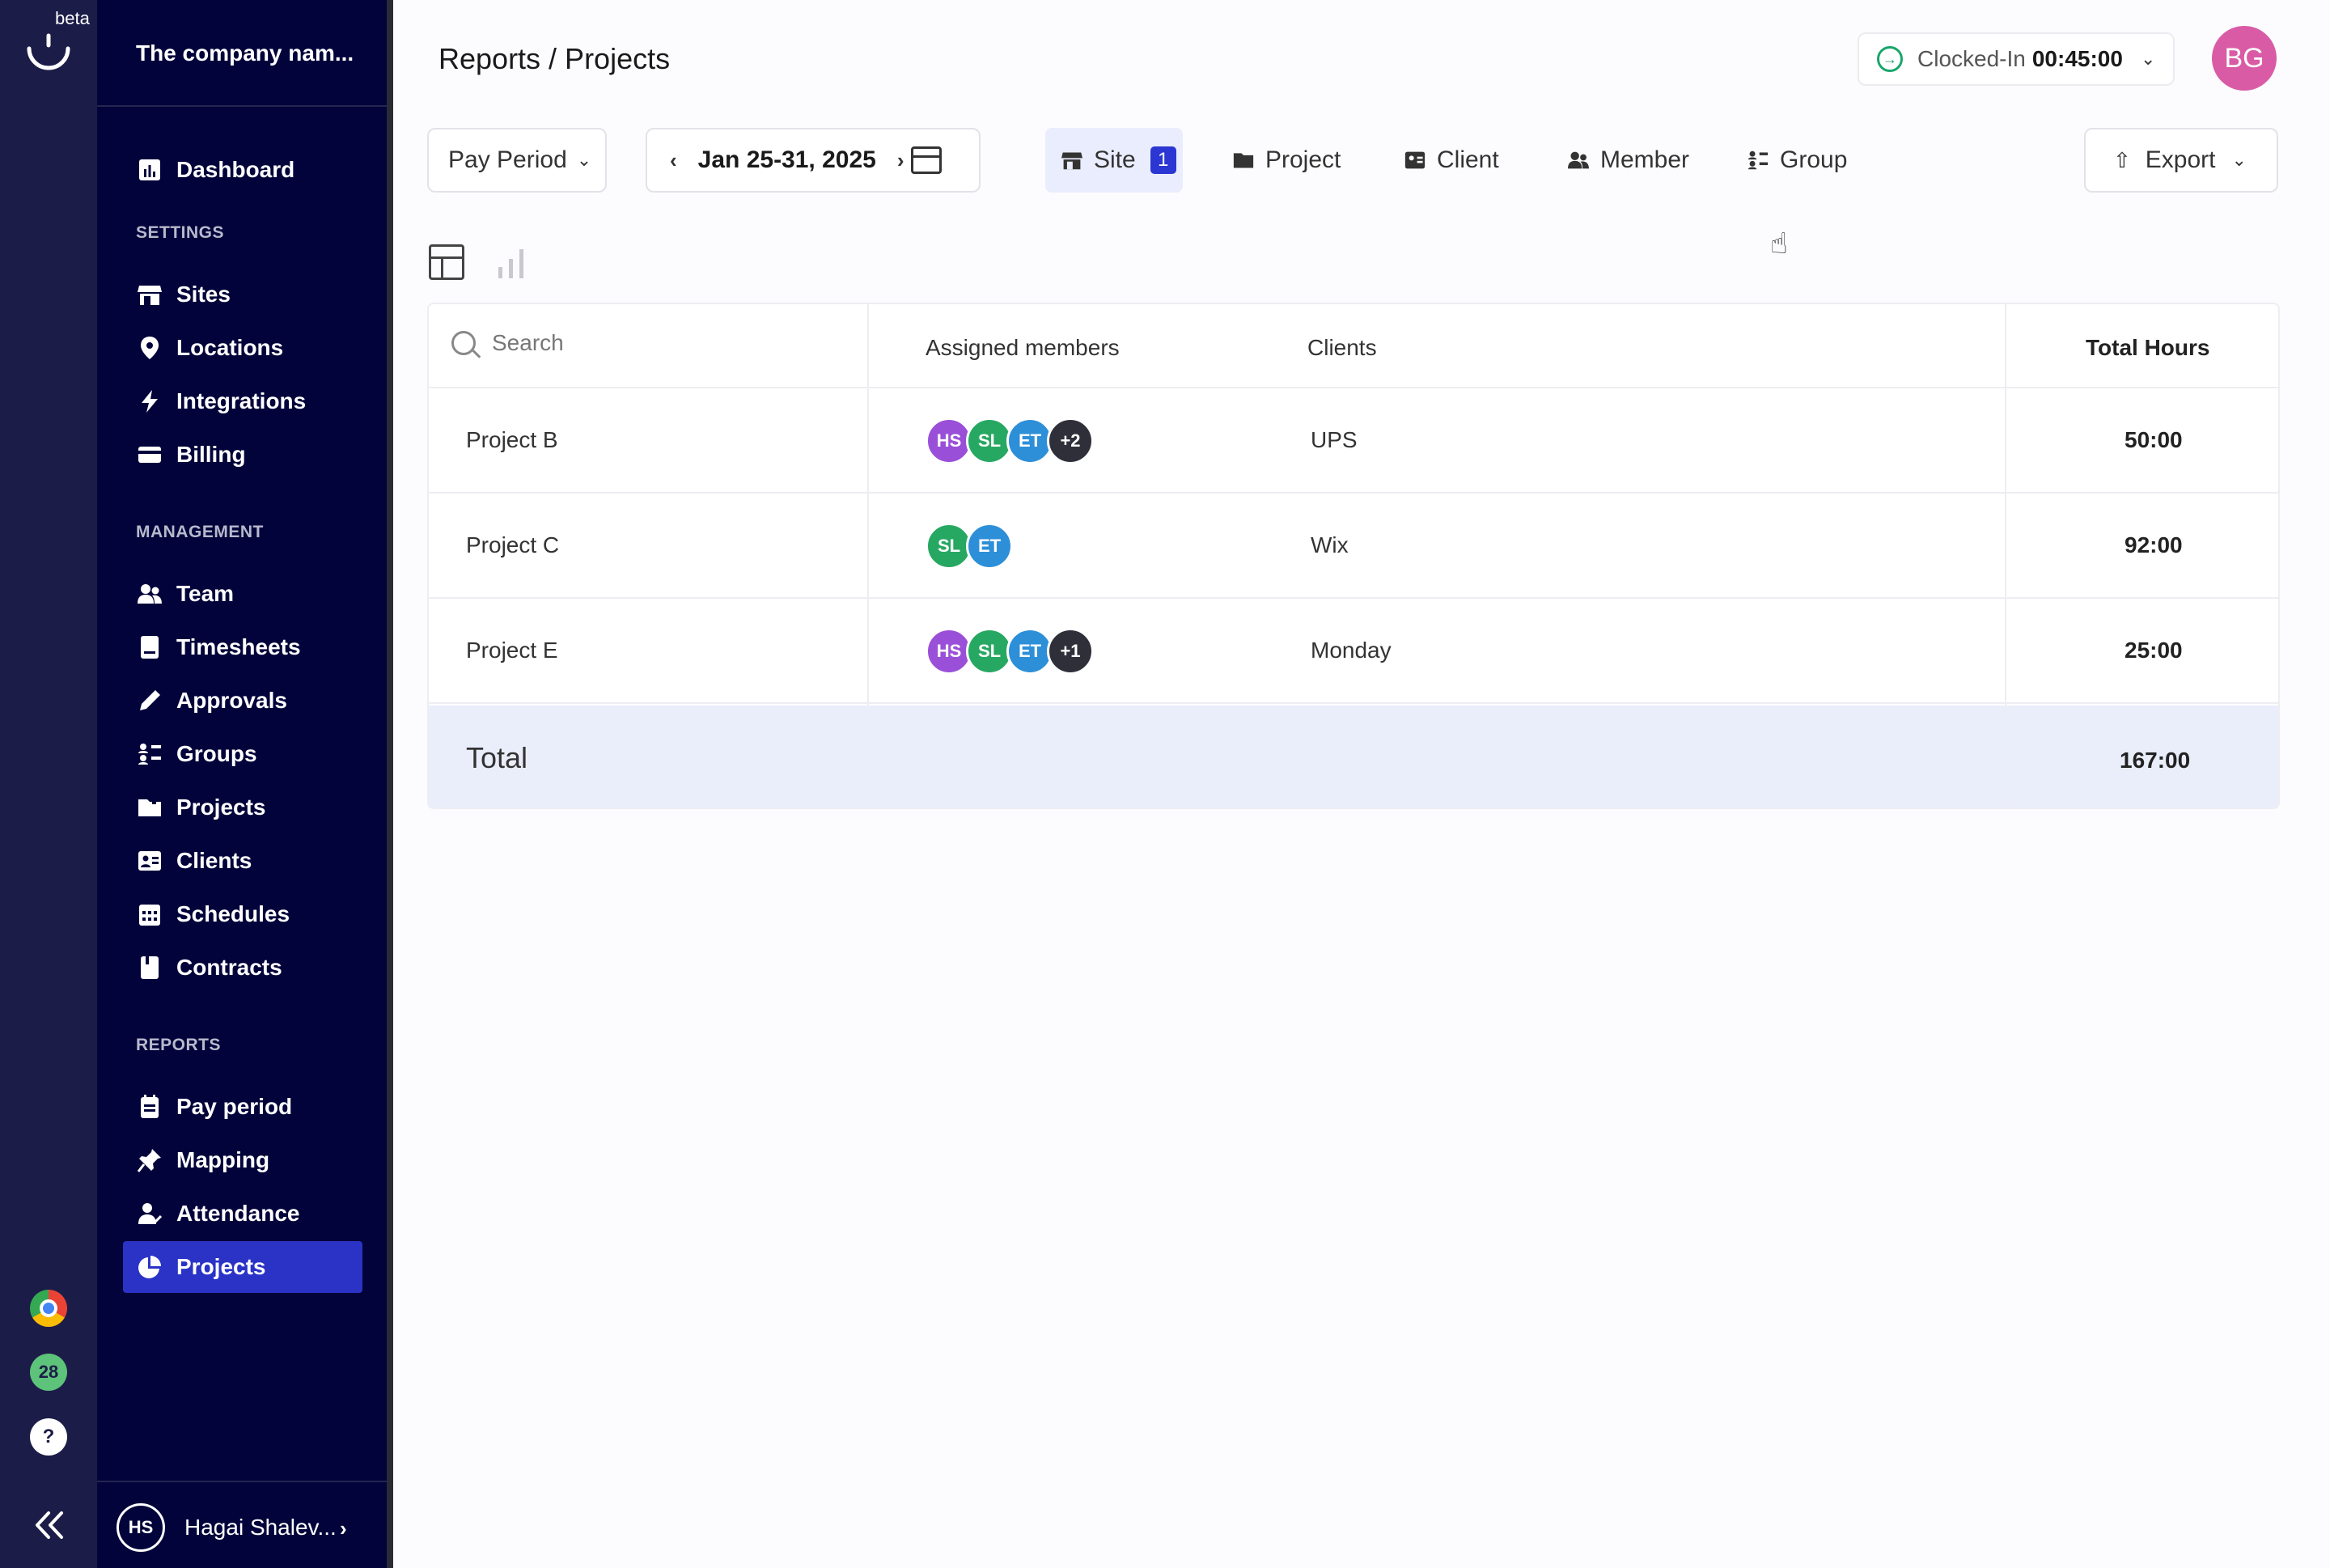 Image resolution: width=2330 pixels, height=1568 pixels. Describe the element at coordinates (497, 758) in the screenshot. I see `total-label: Total` at that location.